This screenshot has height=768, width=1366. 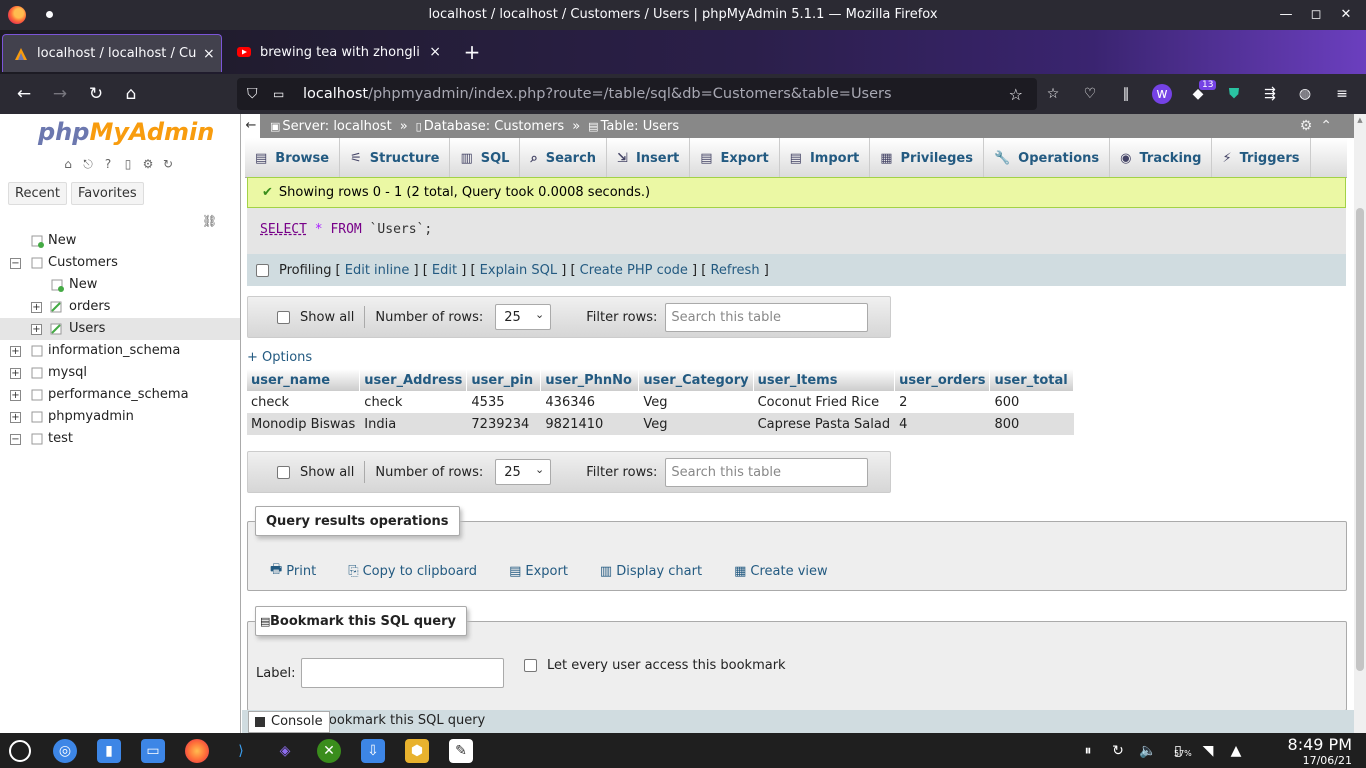 What do you see at coordinates (1346, 15) in the screenshot?
I see `close-window-button: ✕` at bounding box center [1346, 15].